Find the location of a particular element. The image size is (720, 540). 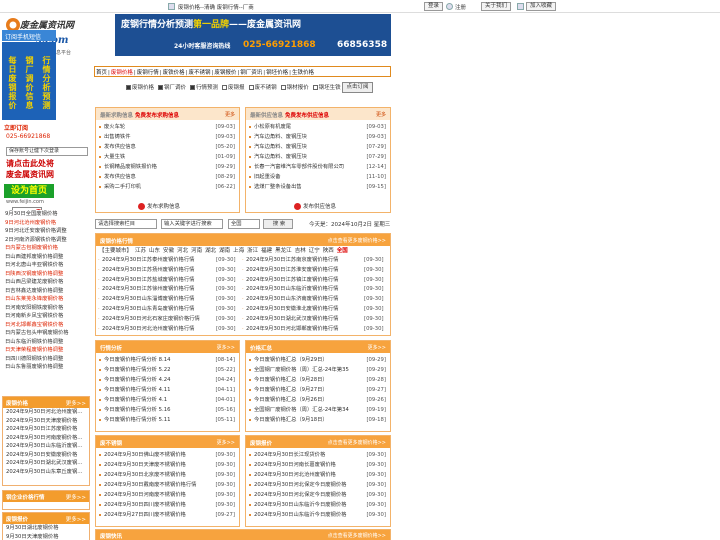

search-input: 输入关键字进行搜索 is located at coordinates (192, 224).